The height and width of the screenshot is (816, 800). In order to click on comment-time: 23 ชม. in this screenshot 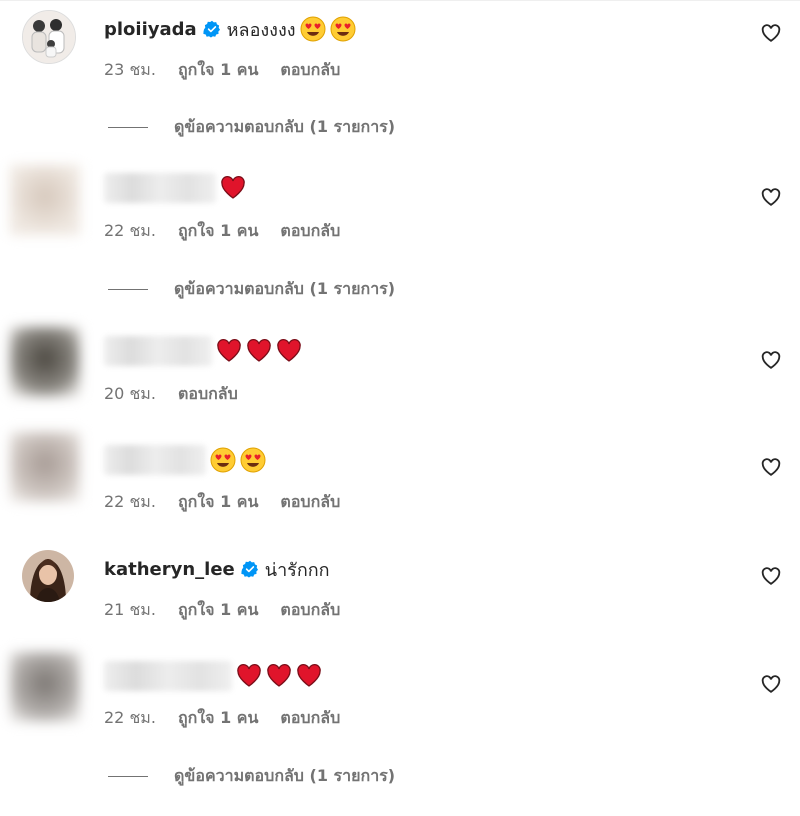, I will do `click(130, 70)`.